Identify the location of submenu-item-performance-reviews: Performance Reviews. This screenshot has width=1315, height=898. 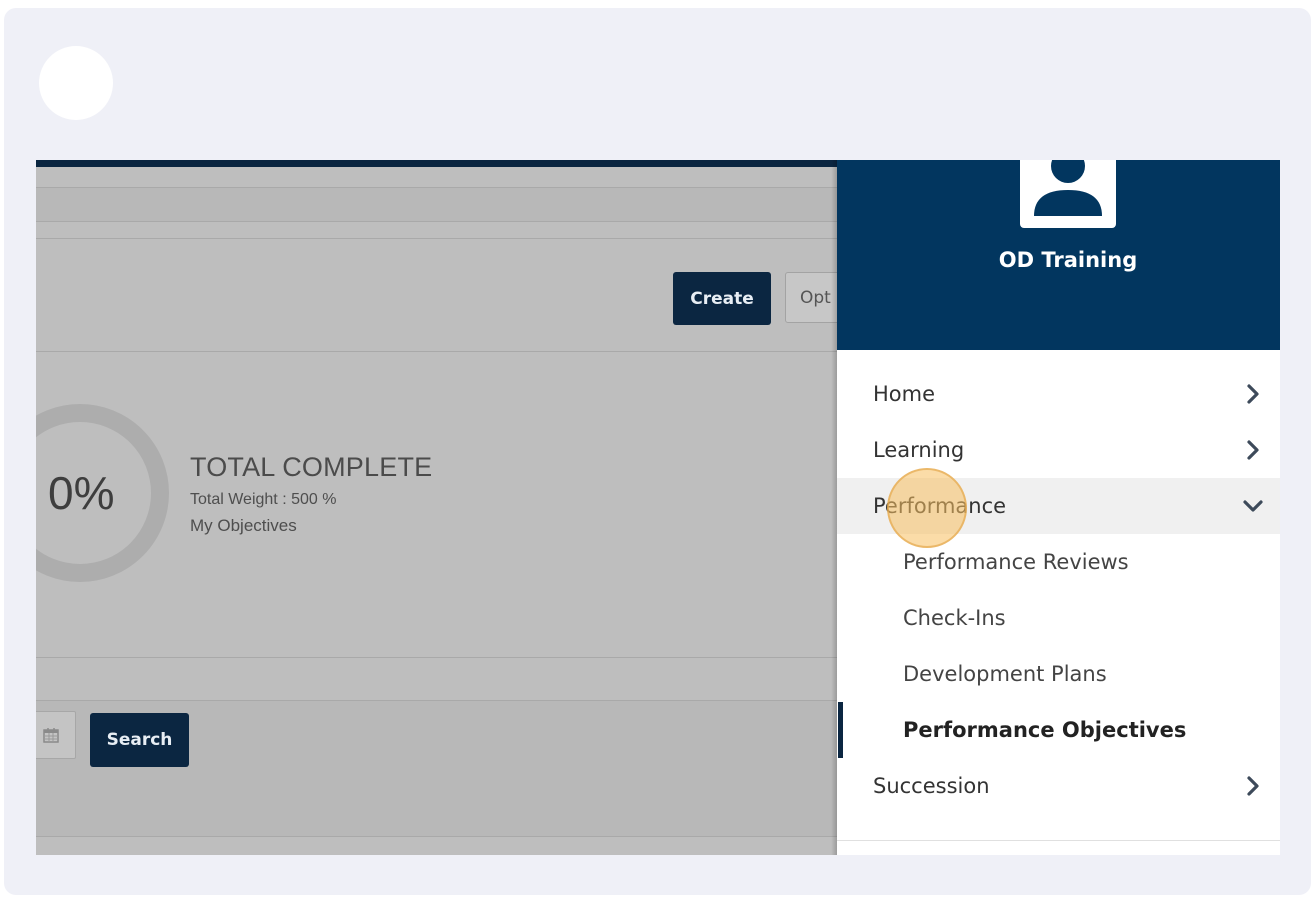
(1058, 562).